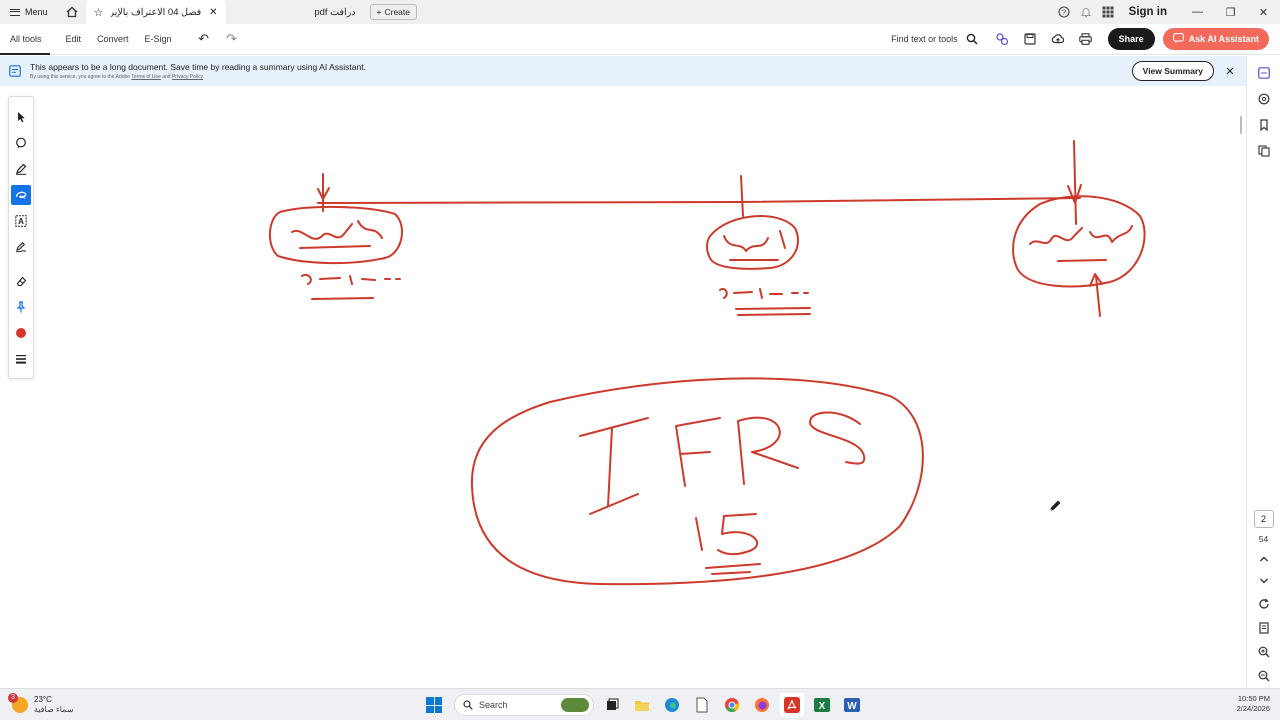 The height and width of the screenshot is (720, 1280). I want to click on create-button: + Create, so click(393, 12).